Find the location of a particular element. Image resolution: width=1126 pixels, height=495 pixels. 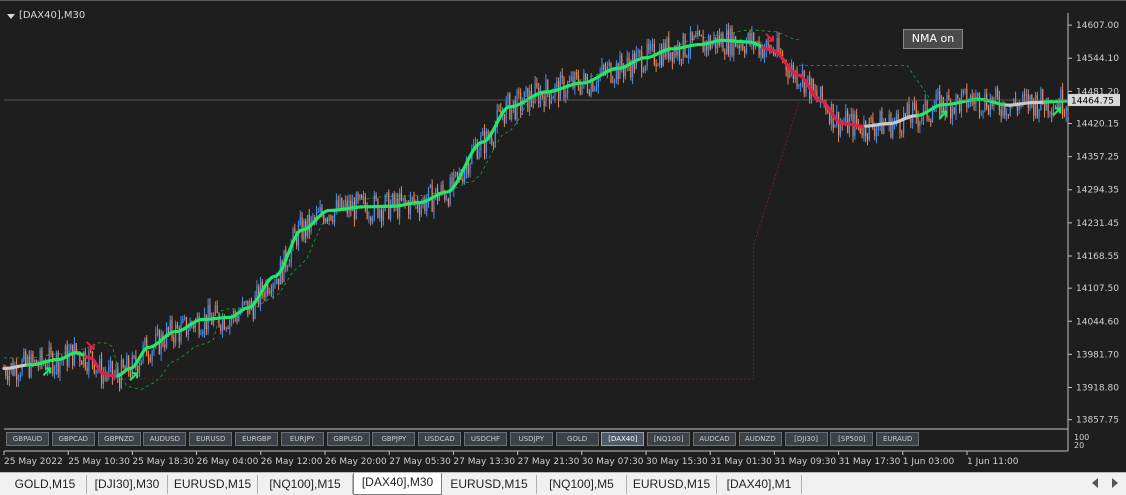

symbol-button-nq100: [NQ100] is located at coordinates (669, 439).